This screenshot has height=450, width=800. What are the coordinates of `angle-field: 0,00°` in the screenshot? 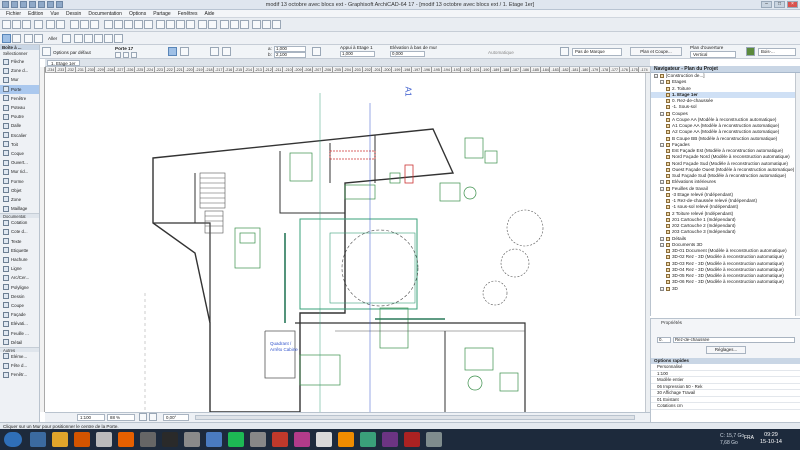 It's located at (176, 417).